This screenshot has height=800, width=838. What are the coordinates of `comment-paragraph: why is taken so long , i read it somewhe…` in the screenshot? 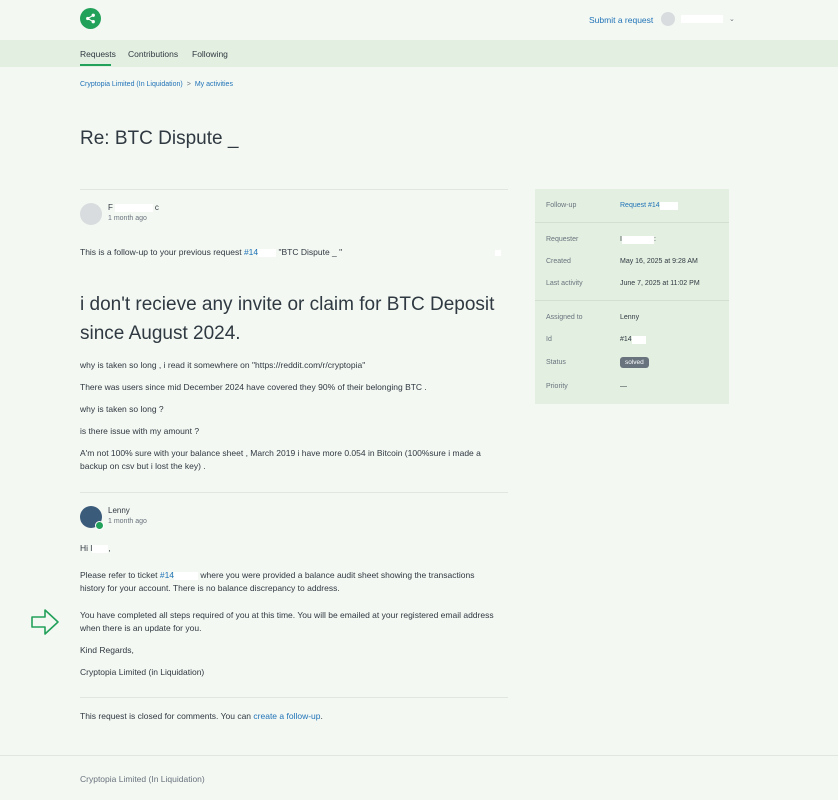 It's located at (223, 365).